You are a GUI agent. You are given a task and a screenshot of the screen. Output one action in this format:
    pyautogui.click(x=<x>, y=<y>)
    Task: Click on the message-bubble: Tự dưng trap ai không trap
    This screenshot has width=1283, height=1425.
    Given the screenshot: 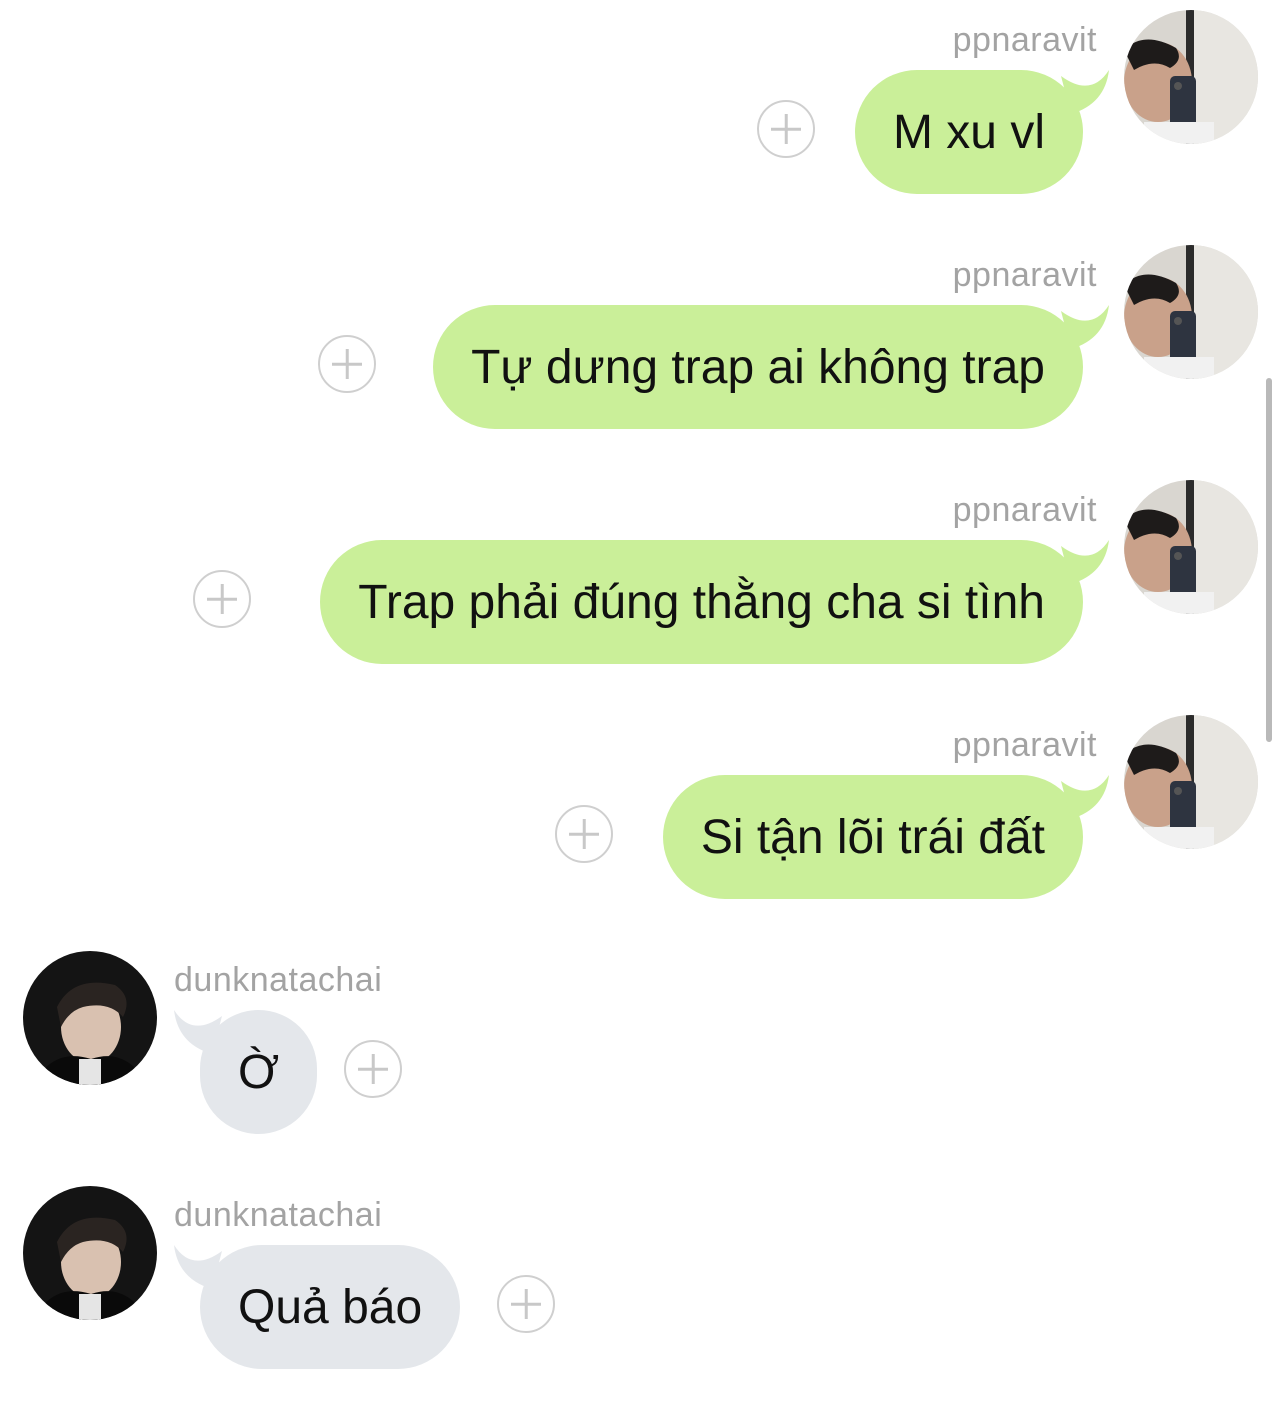 What is the action you would take?
    pyautogui.click(x=771, y=367)
    